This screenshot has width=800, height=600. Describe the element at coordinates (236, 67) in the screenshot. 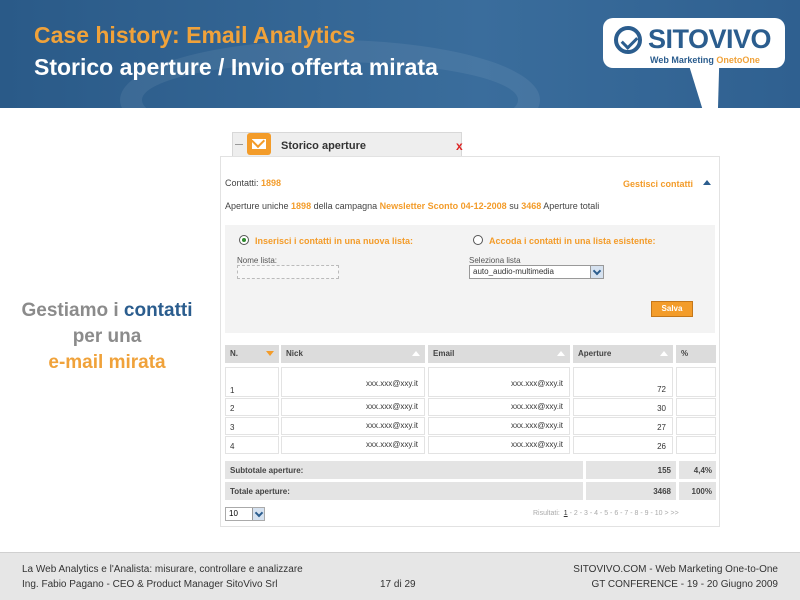

I see `slide-subtitle: Storico aperture / Invio offerta mirata` at that location.